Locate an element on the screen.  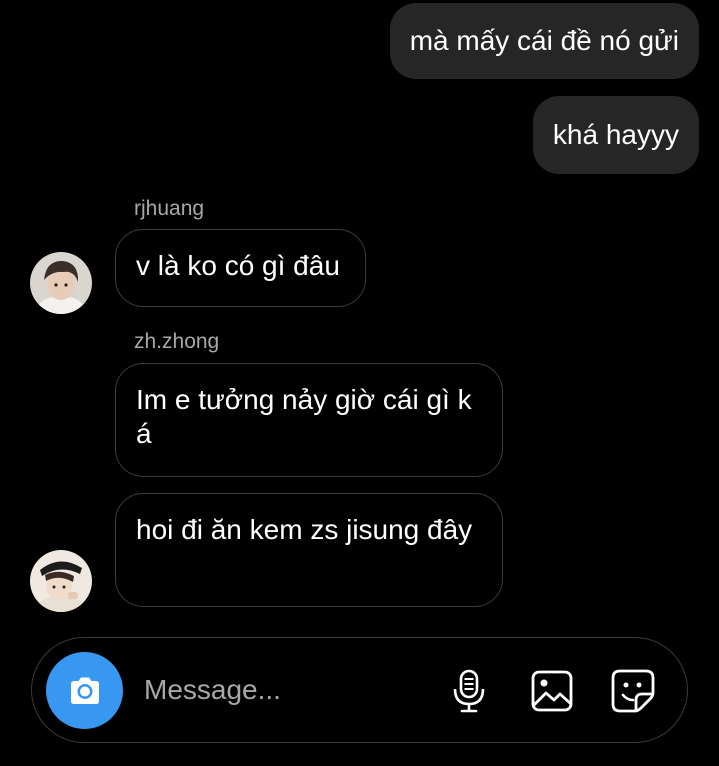
gallery-button is located at coordinates (552, 691).